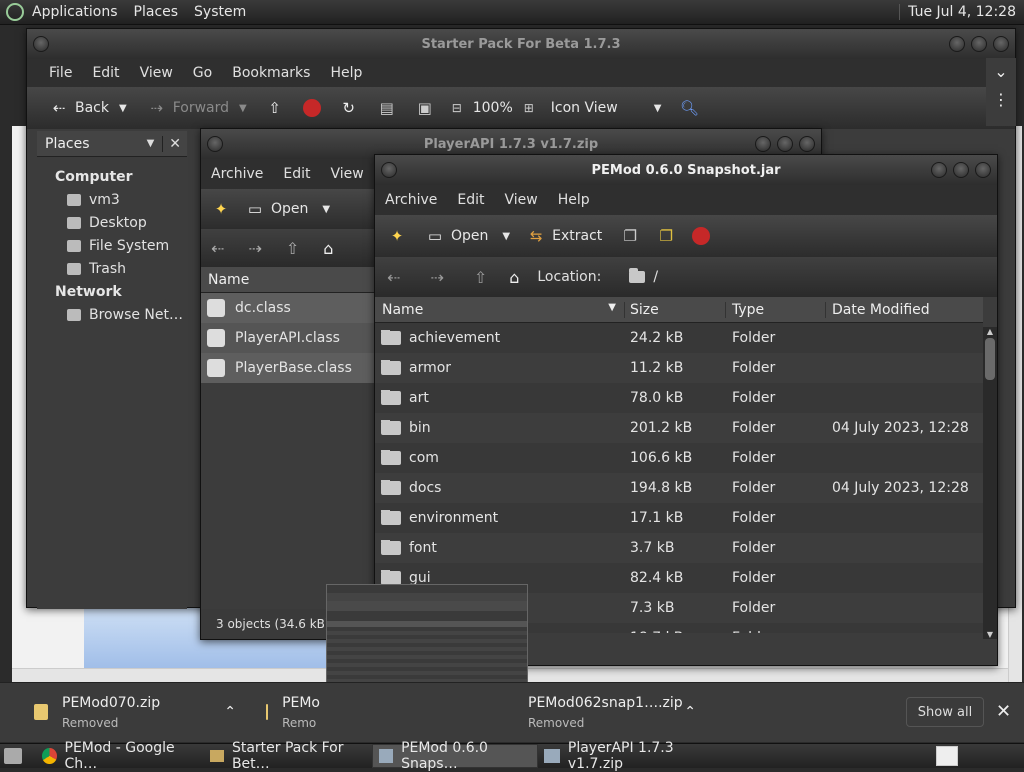  I want to click on computer-icon: ▣, so click(425, 108).